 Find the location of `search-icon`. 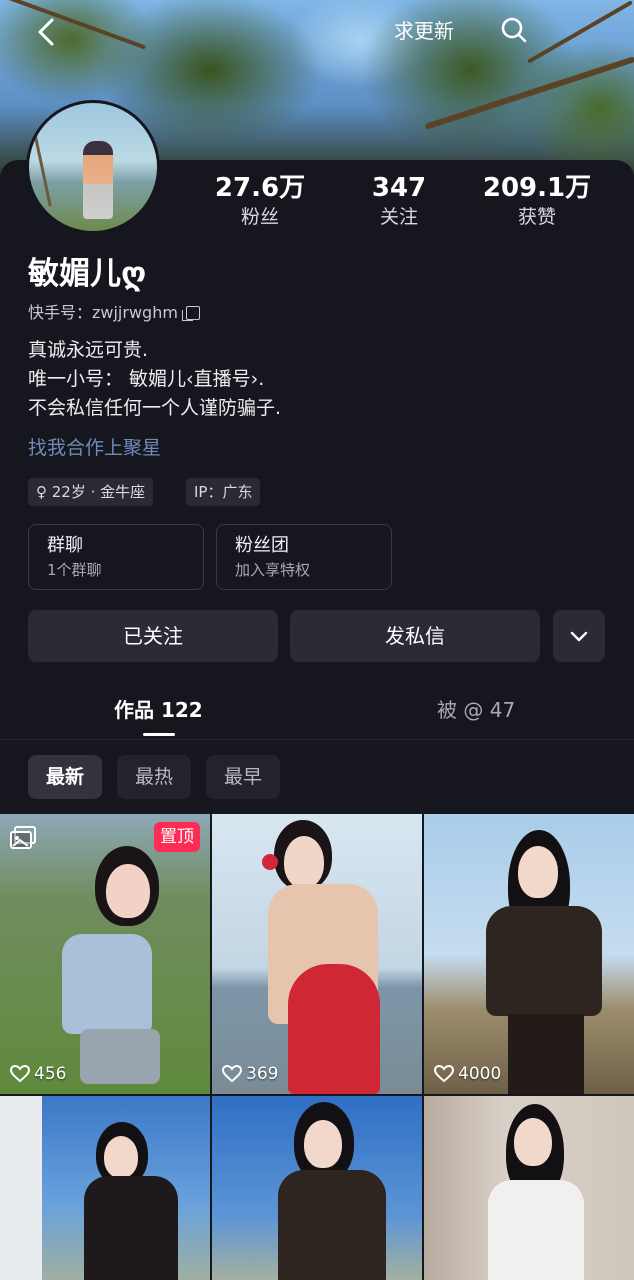

search-icon is located at coordinates (514, 30).